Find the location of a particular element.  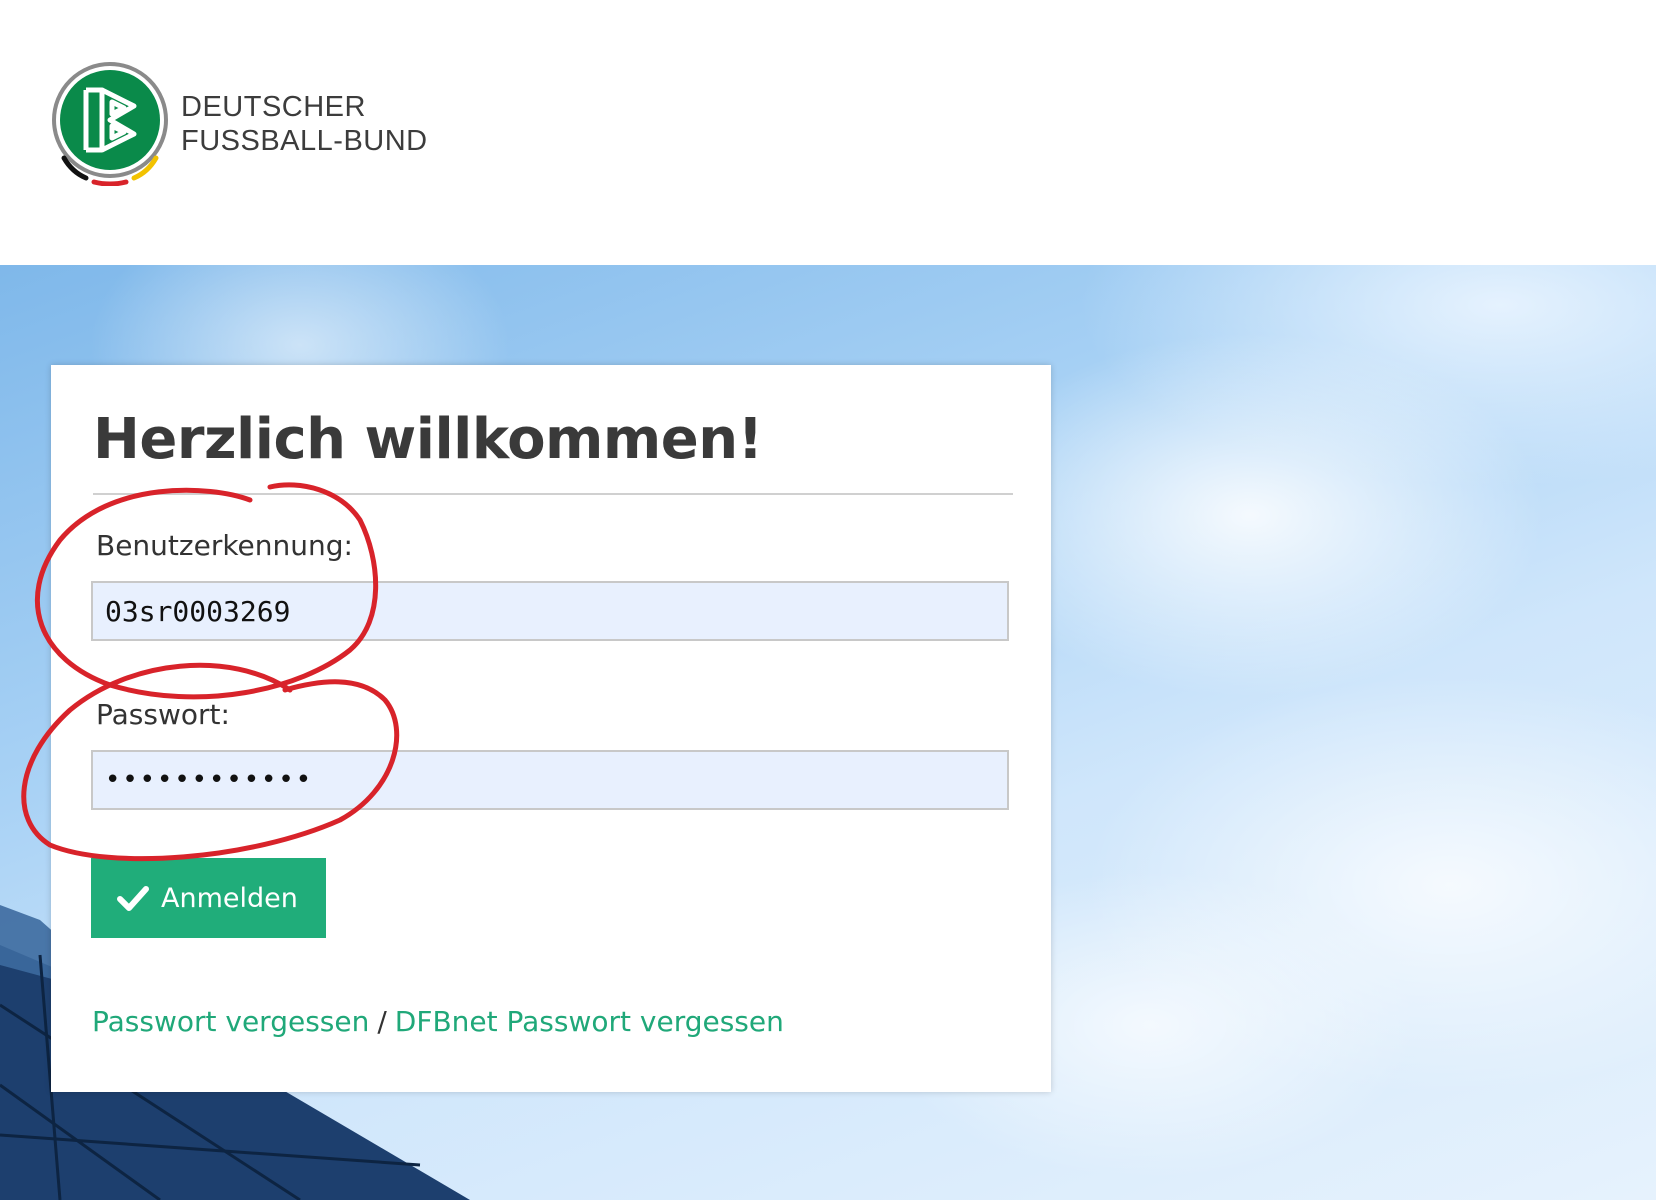

forgot-dfbnet-password-link: DFBnet Passwort vergessen is located at coordinates (589, 1021).